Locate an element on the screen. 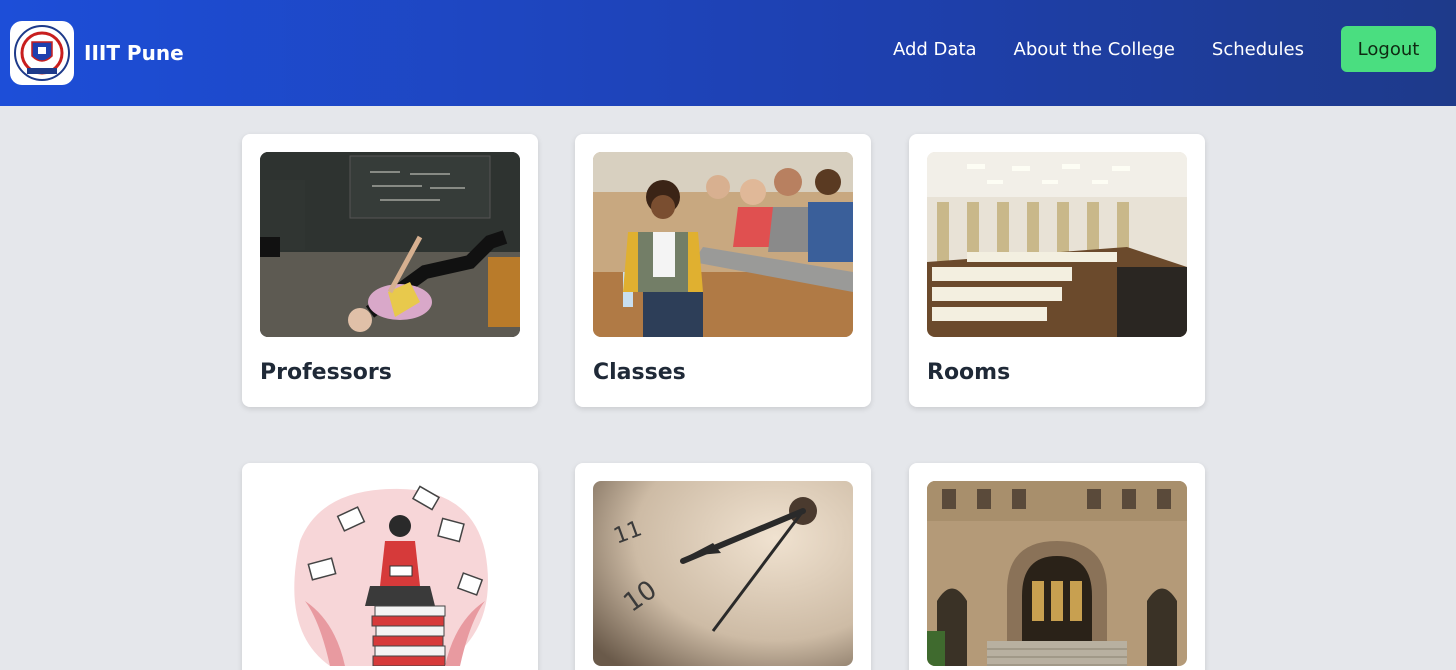 The height and width of the screenshot is (670, 1456). auditorium-room-image is located at coordinates (1057, 244).